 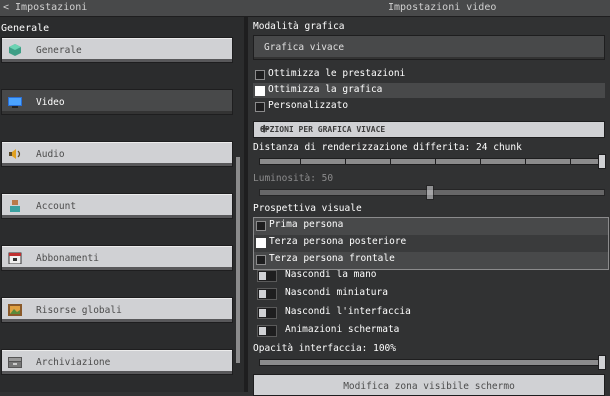 I want to click on render-distance-handle, so click(x=602, y=161).